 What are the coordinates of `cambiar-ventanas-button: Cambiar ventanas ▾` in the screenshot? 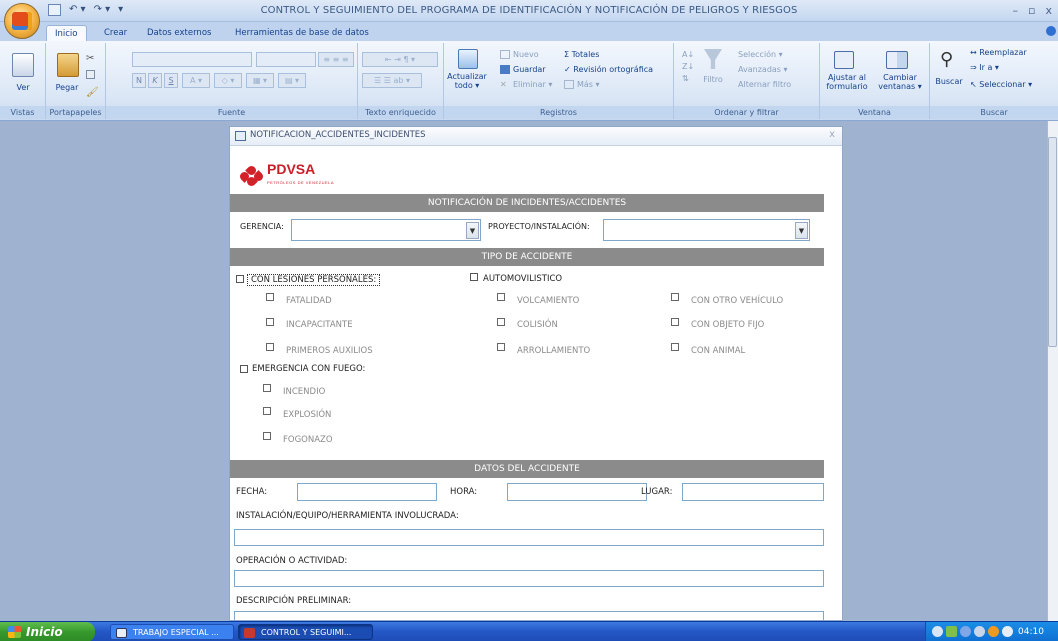 It's located at (900, 82).